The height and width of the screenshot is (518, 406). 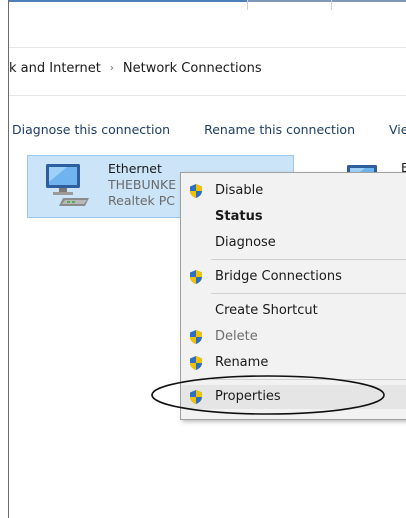 What do you see at coordinates (396, 129) in the screenshot?
I see `view-status-button: Vie` at bounding box center [396, 129].